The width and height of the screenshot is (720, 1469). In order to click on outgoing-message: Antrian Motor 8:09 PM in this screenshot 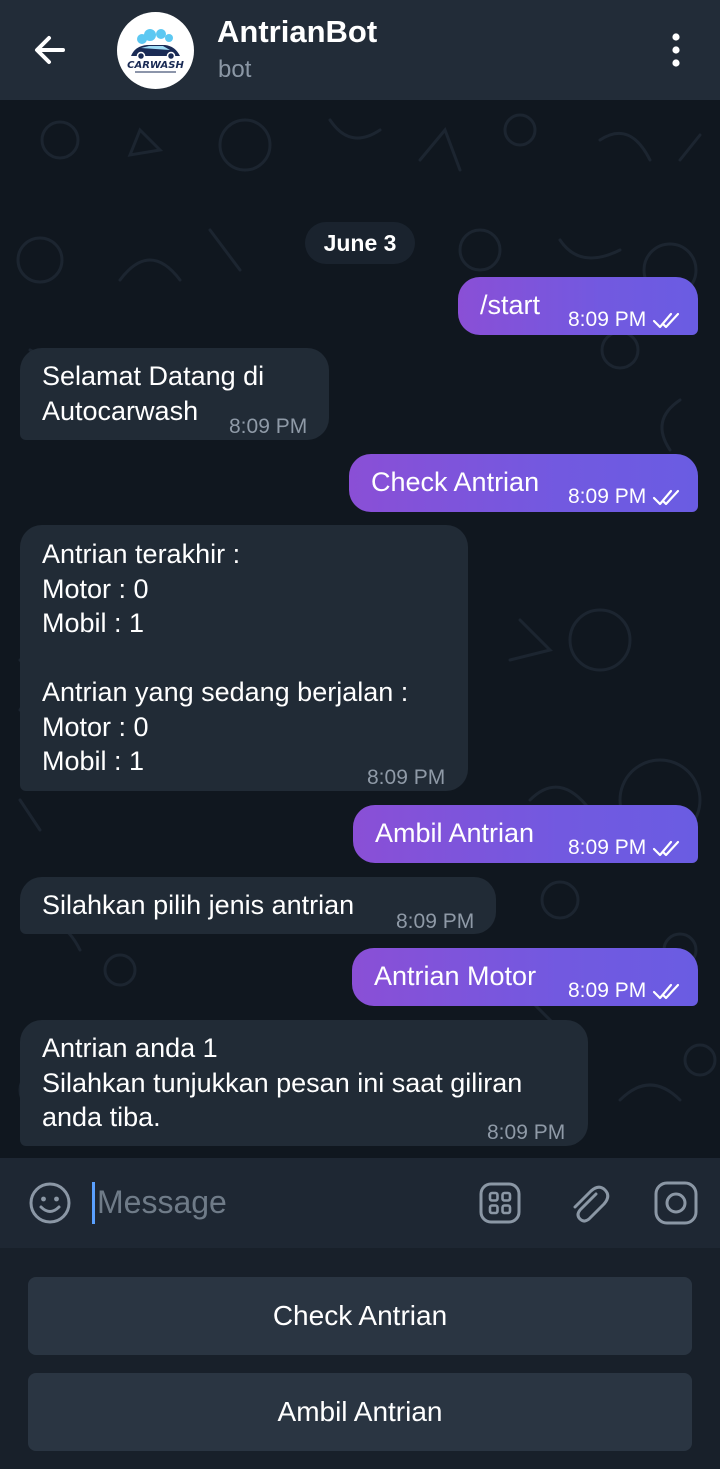, I will do `click(525, 977)`.